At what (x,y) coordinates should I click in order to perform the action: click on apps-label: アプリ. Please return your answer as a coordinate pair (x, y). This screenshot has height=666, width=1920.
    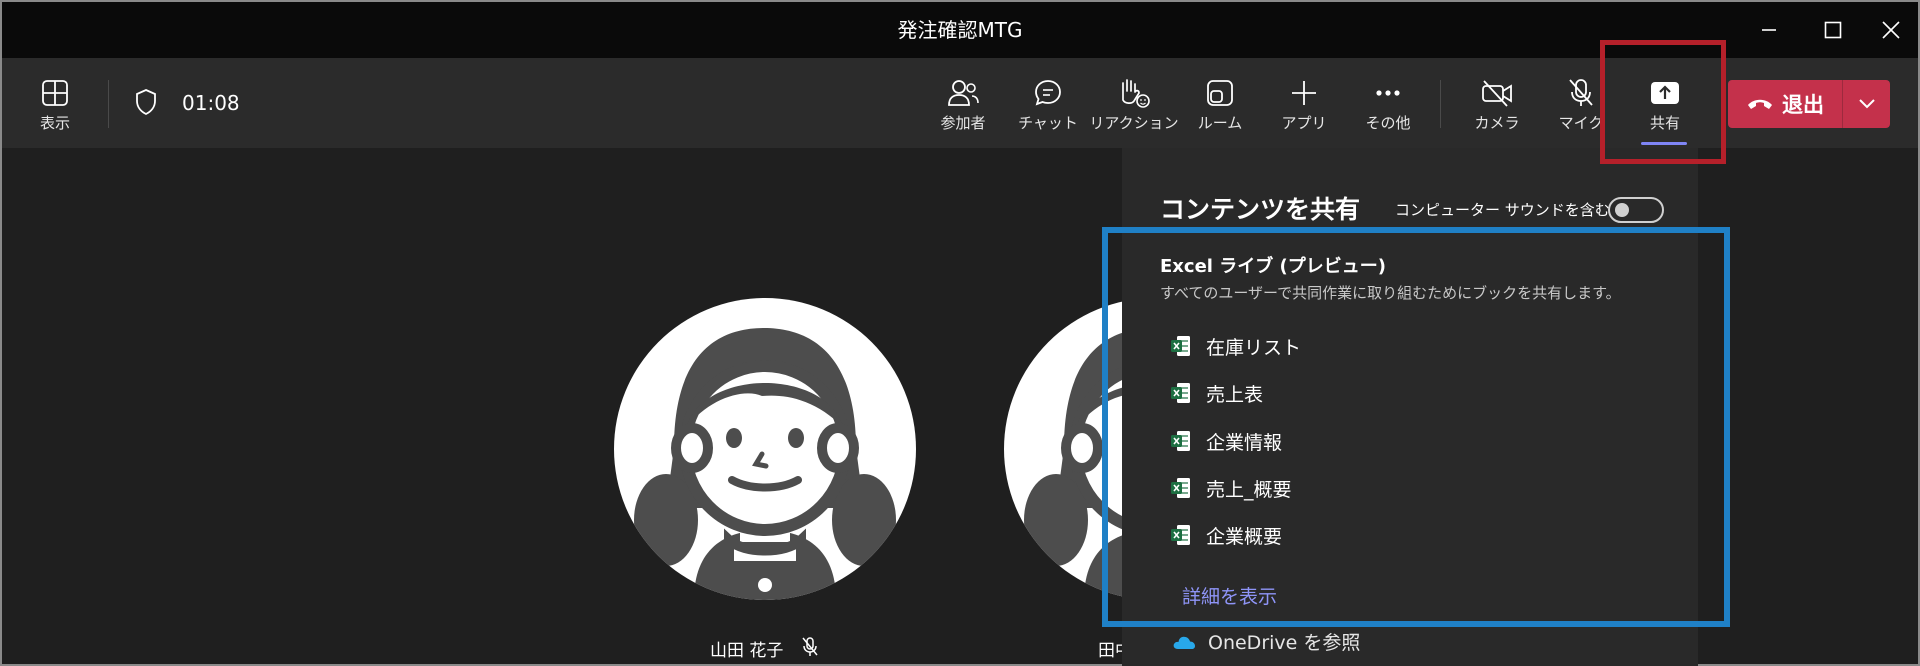
    Looking at the image, I should click on (1304, 123).